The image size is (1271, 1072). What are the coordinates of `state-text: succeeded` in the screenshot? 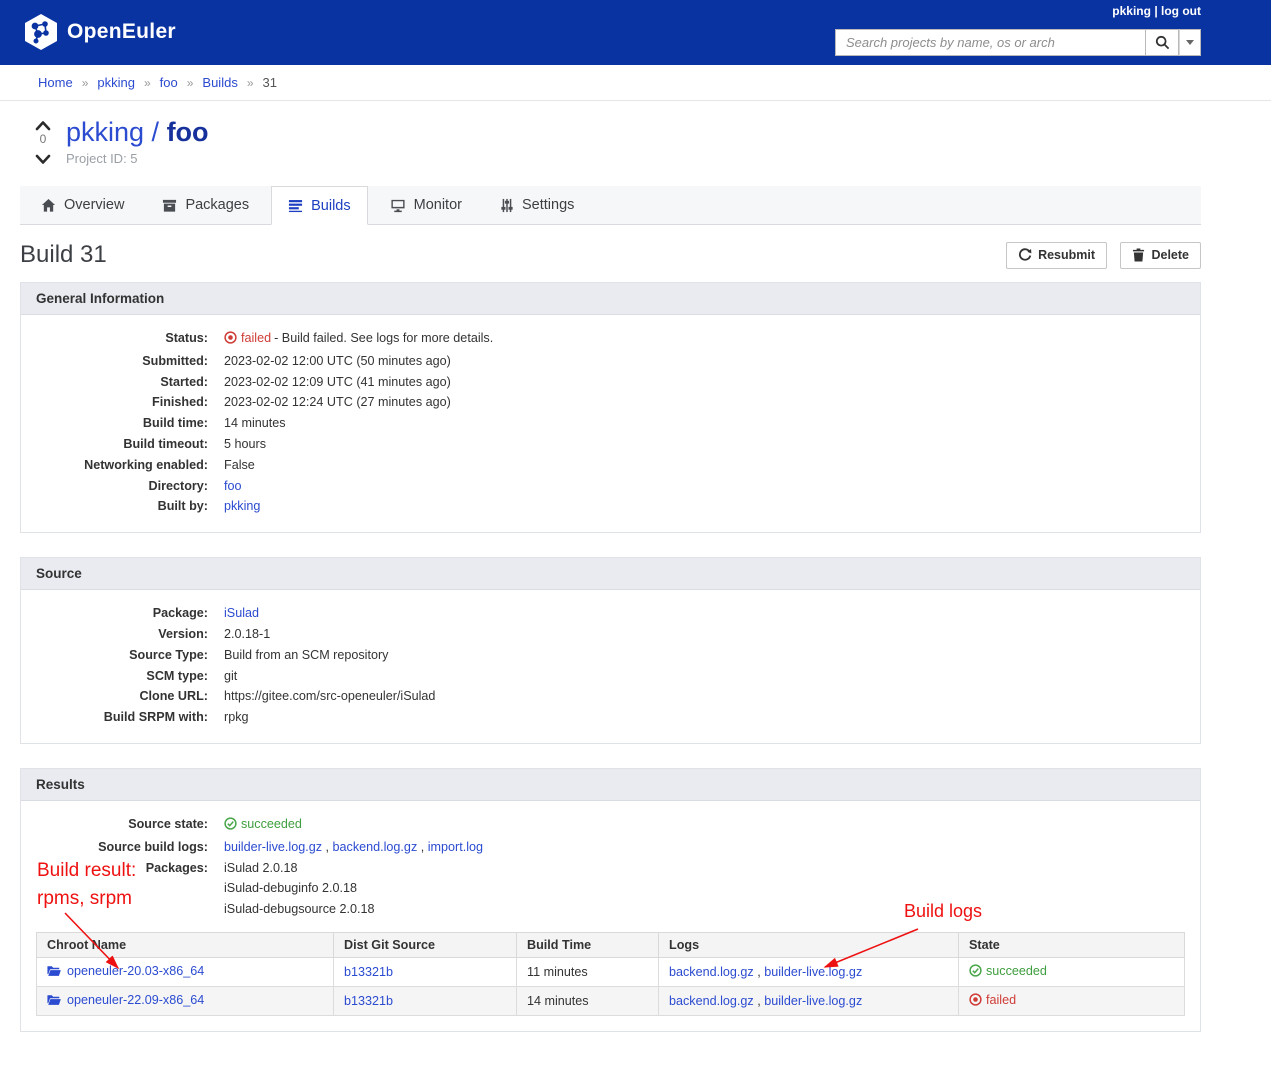 It's located at (1016, 970).